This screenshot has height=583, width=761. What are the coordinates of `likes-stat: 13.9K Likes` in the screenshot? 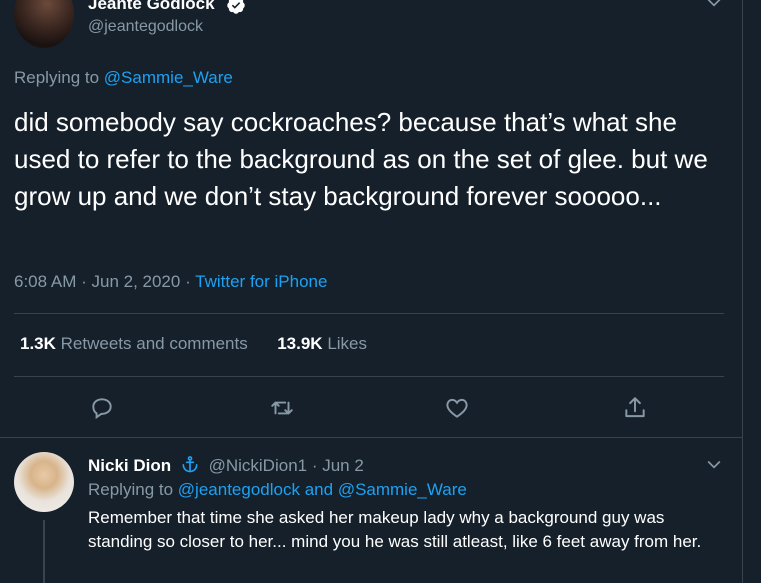 It's located at (322, 343).